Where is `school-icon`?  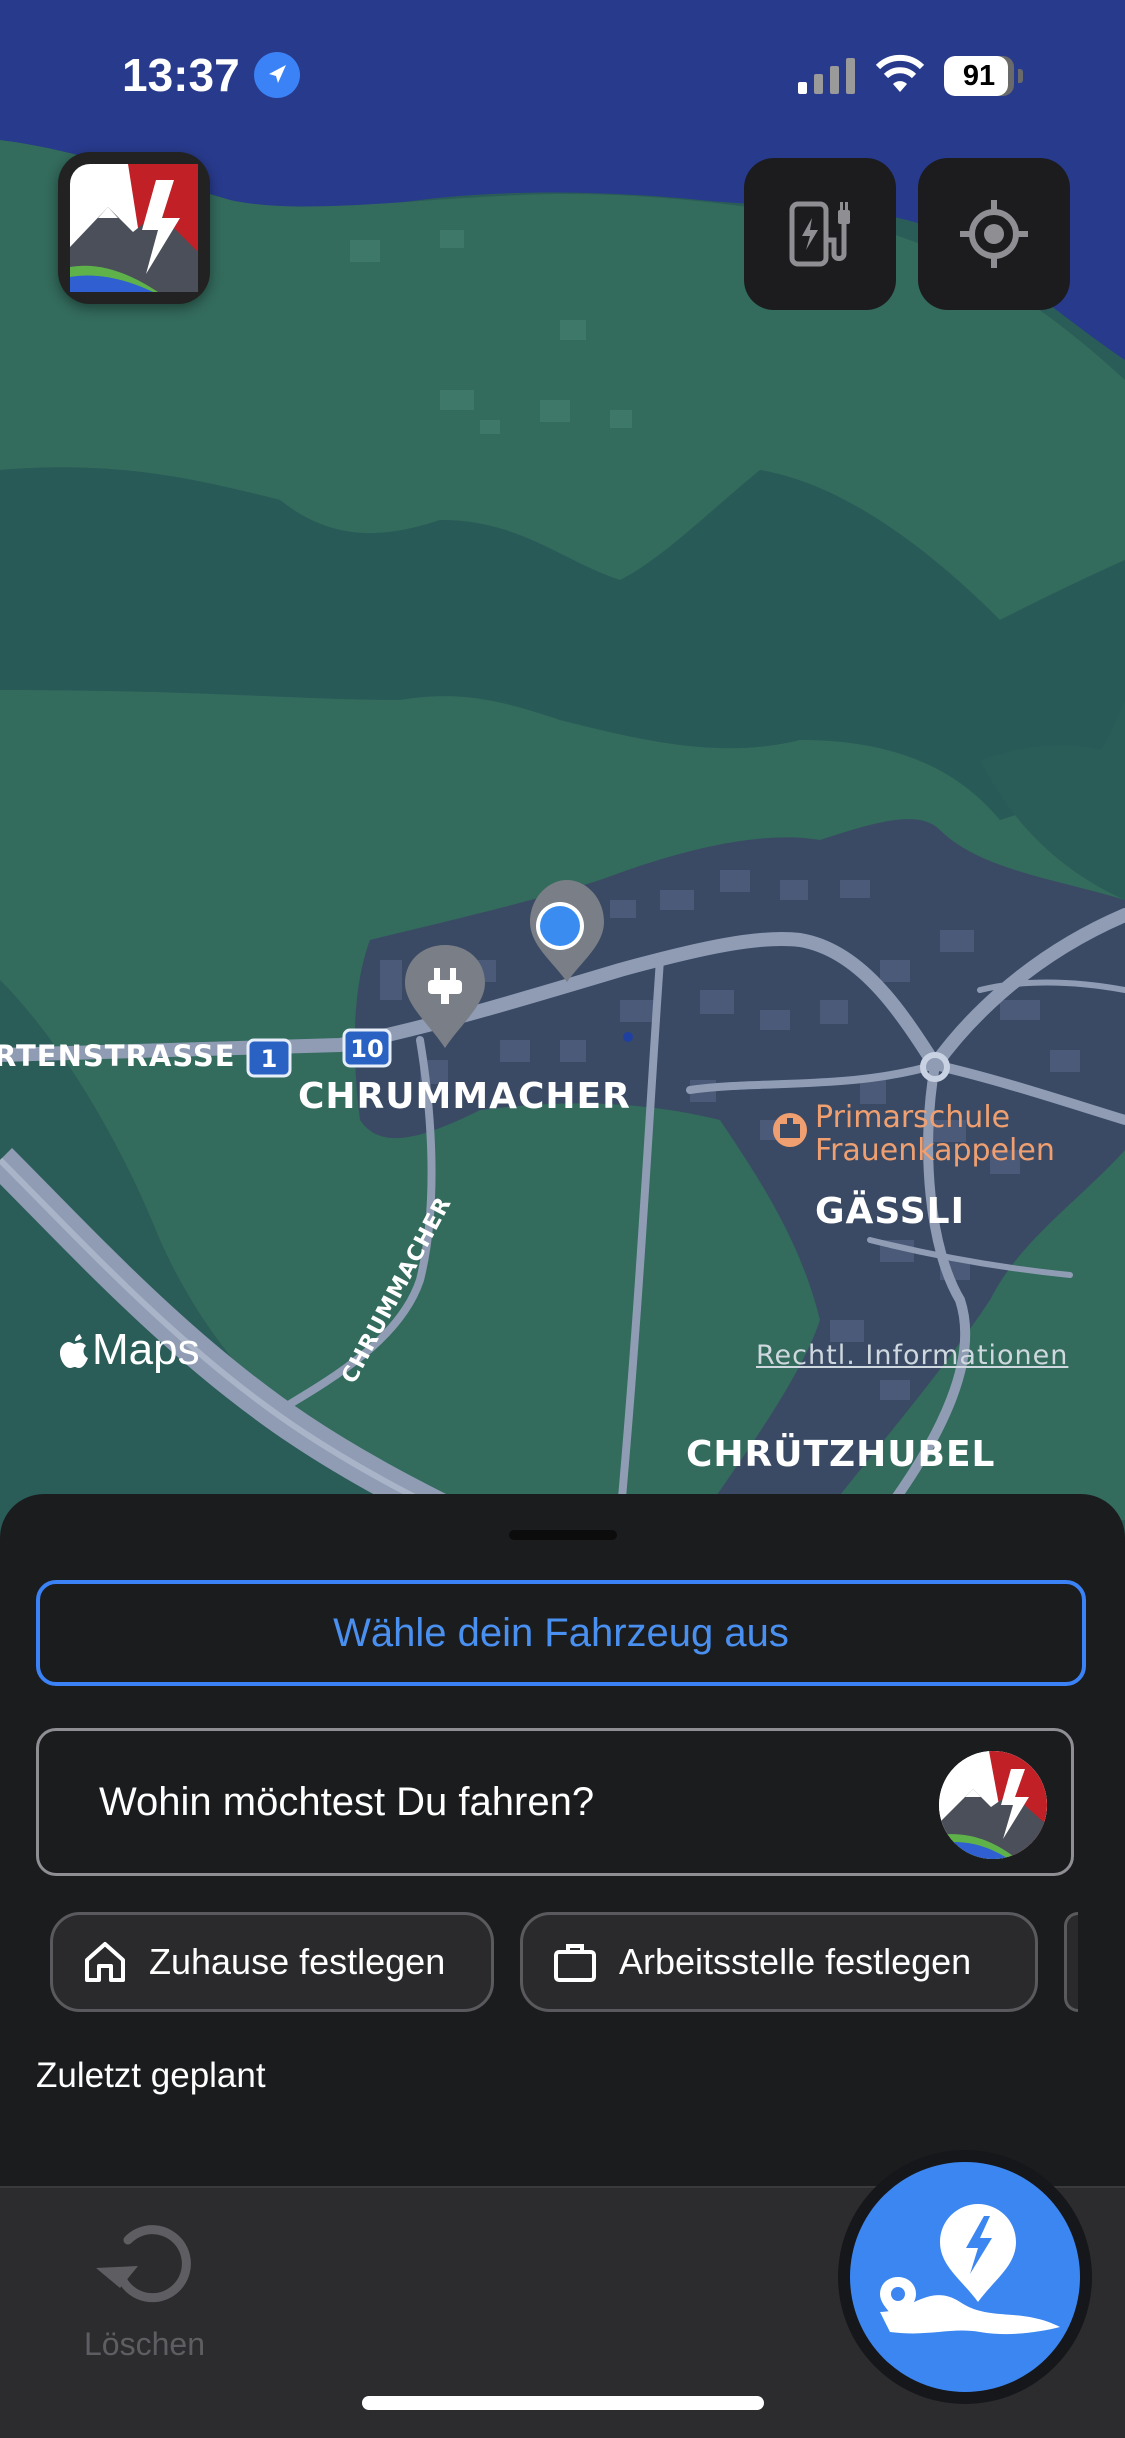
school-icon is located at coordinates (790, 1130).